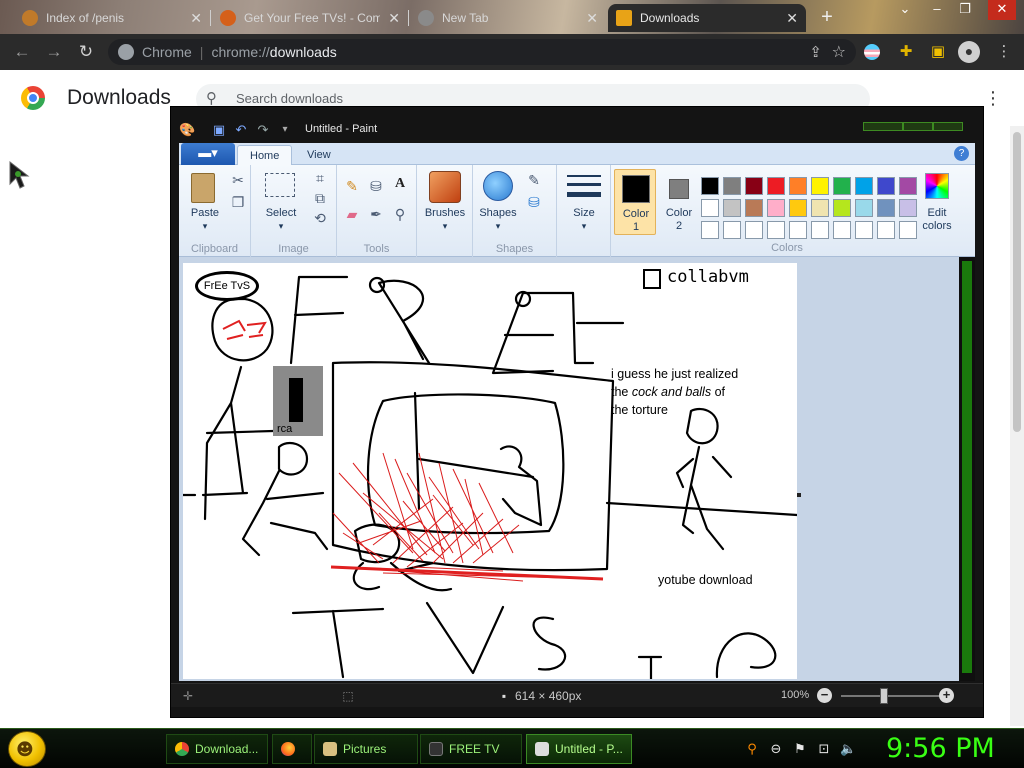 This screenshot has height=768, width=1024. Describe the element at coordinates (376, 214) in the screenshot. I see `color-picker-icon: ✒` at that location.